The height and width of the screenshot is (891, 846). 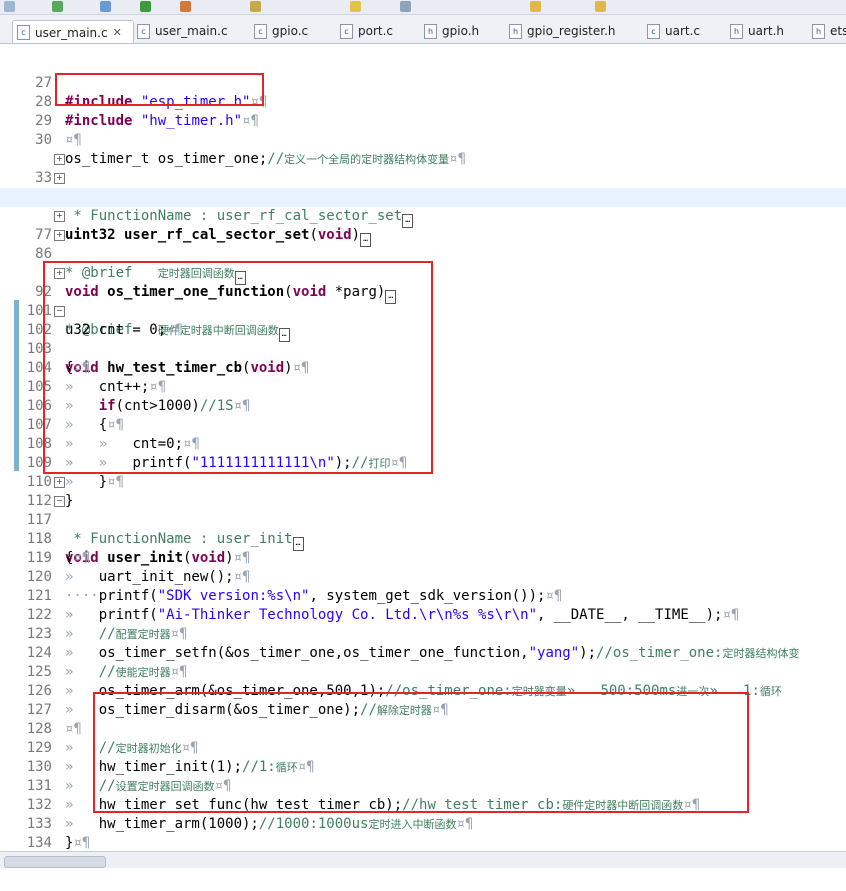 I want to click on scrollbar-thumb, so click(x=55, y=862).